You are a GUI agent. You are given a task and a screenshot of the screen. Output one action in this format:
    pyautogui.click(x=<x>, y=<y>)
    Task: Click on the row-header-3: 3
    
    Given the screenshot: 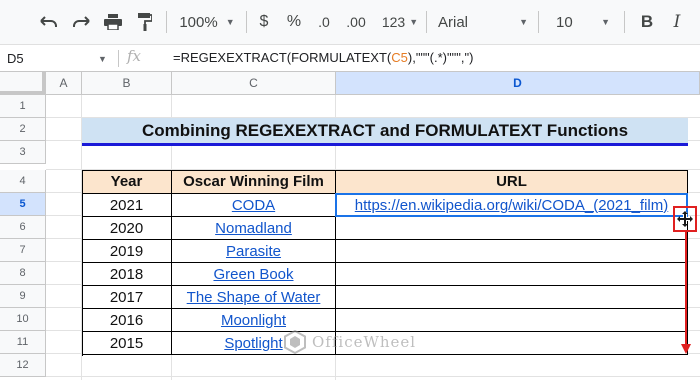 What is the action you would take?
    pyautogui.click(x=23, y=152)
    